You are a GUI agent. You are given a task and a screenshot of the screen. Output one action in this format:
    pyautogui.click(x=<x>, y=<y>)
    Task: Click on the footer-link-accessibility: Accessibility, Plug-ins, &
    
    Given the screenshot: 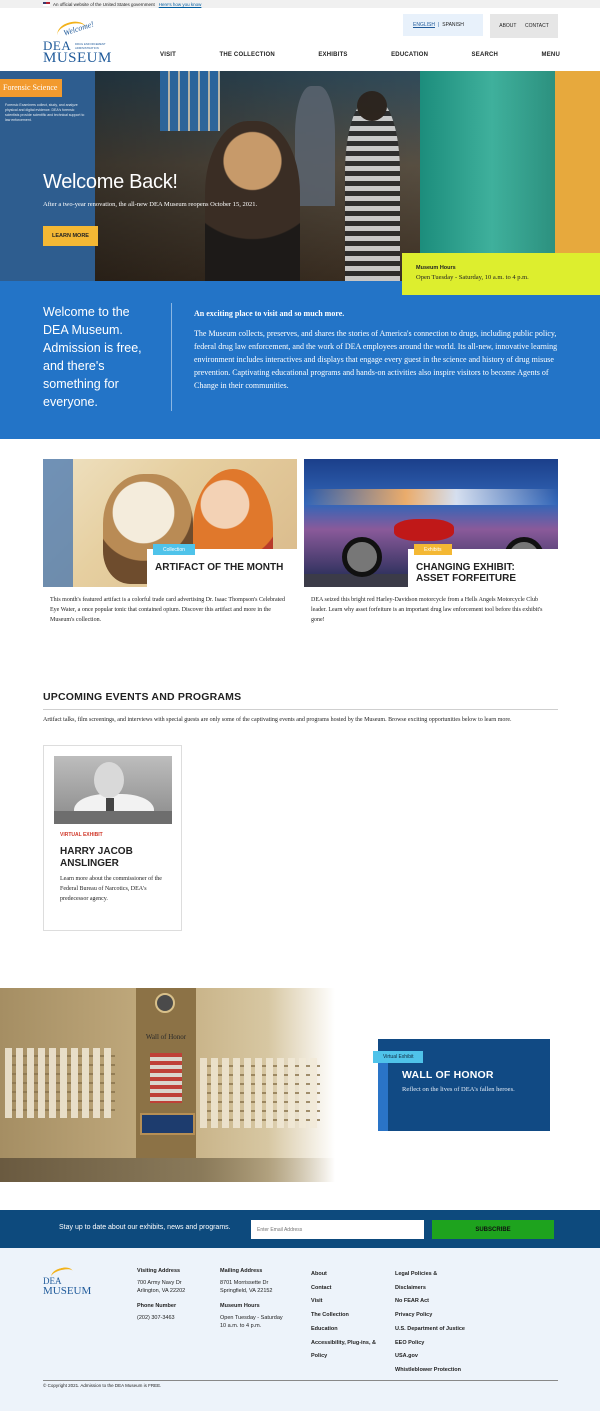 What is the action you would take?
    pyautogui.click(x=343, y=1344)
    